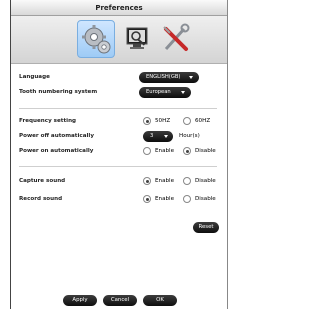 The image size is (320, 309). What do you see at coordinates (205, 151) in the screenshot?
I see `power-on-disable-label: Disable` at bounding box center [205, 151].